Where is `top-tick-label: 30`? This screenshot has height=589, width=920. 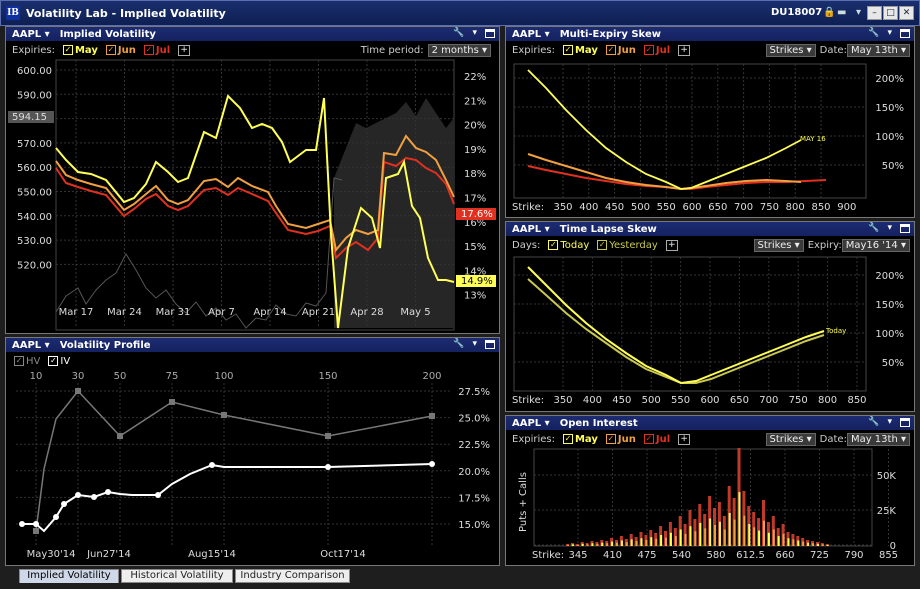
top-tick-label: 30 is located at coordinates (78, 376).